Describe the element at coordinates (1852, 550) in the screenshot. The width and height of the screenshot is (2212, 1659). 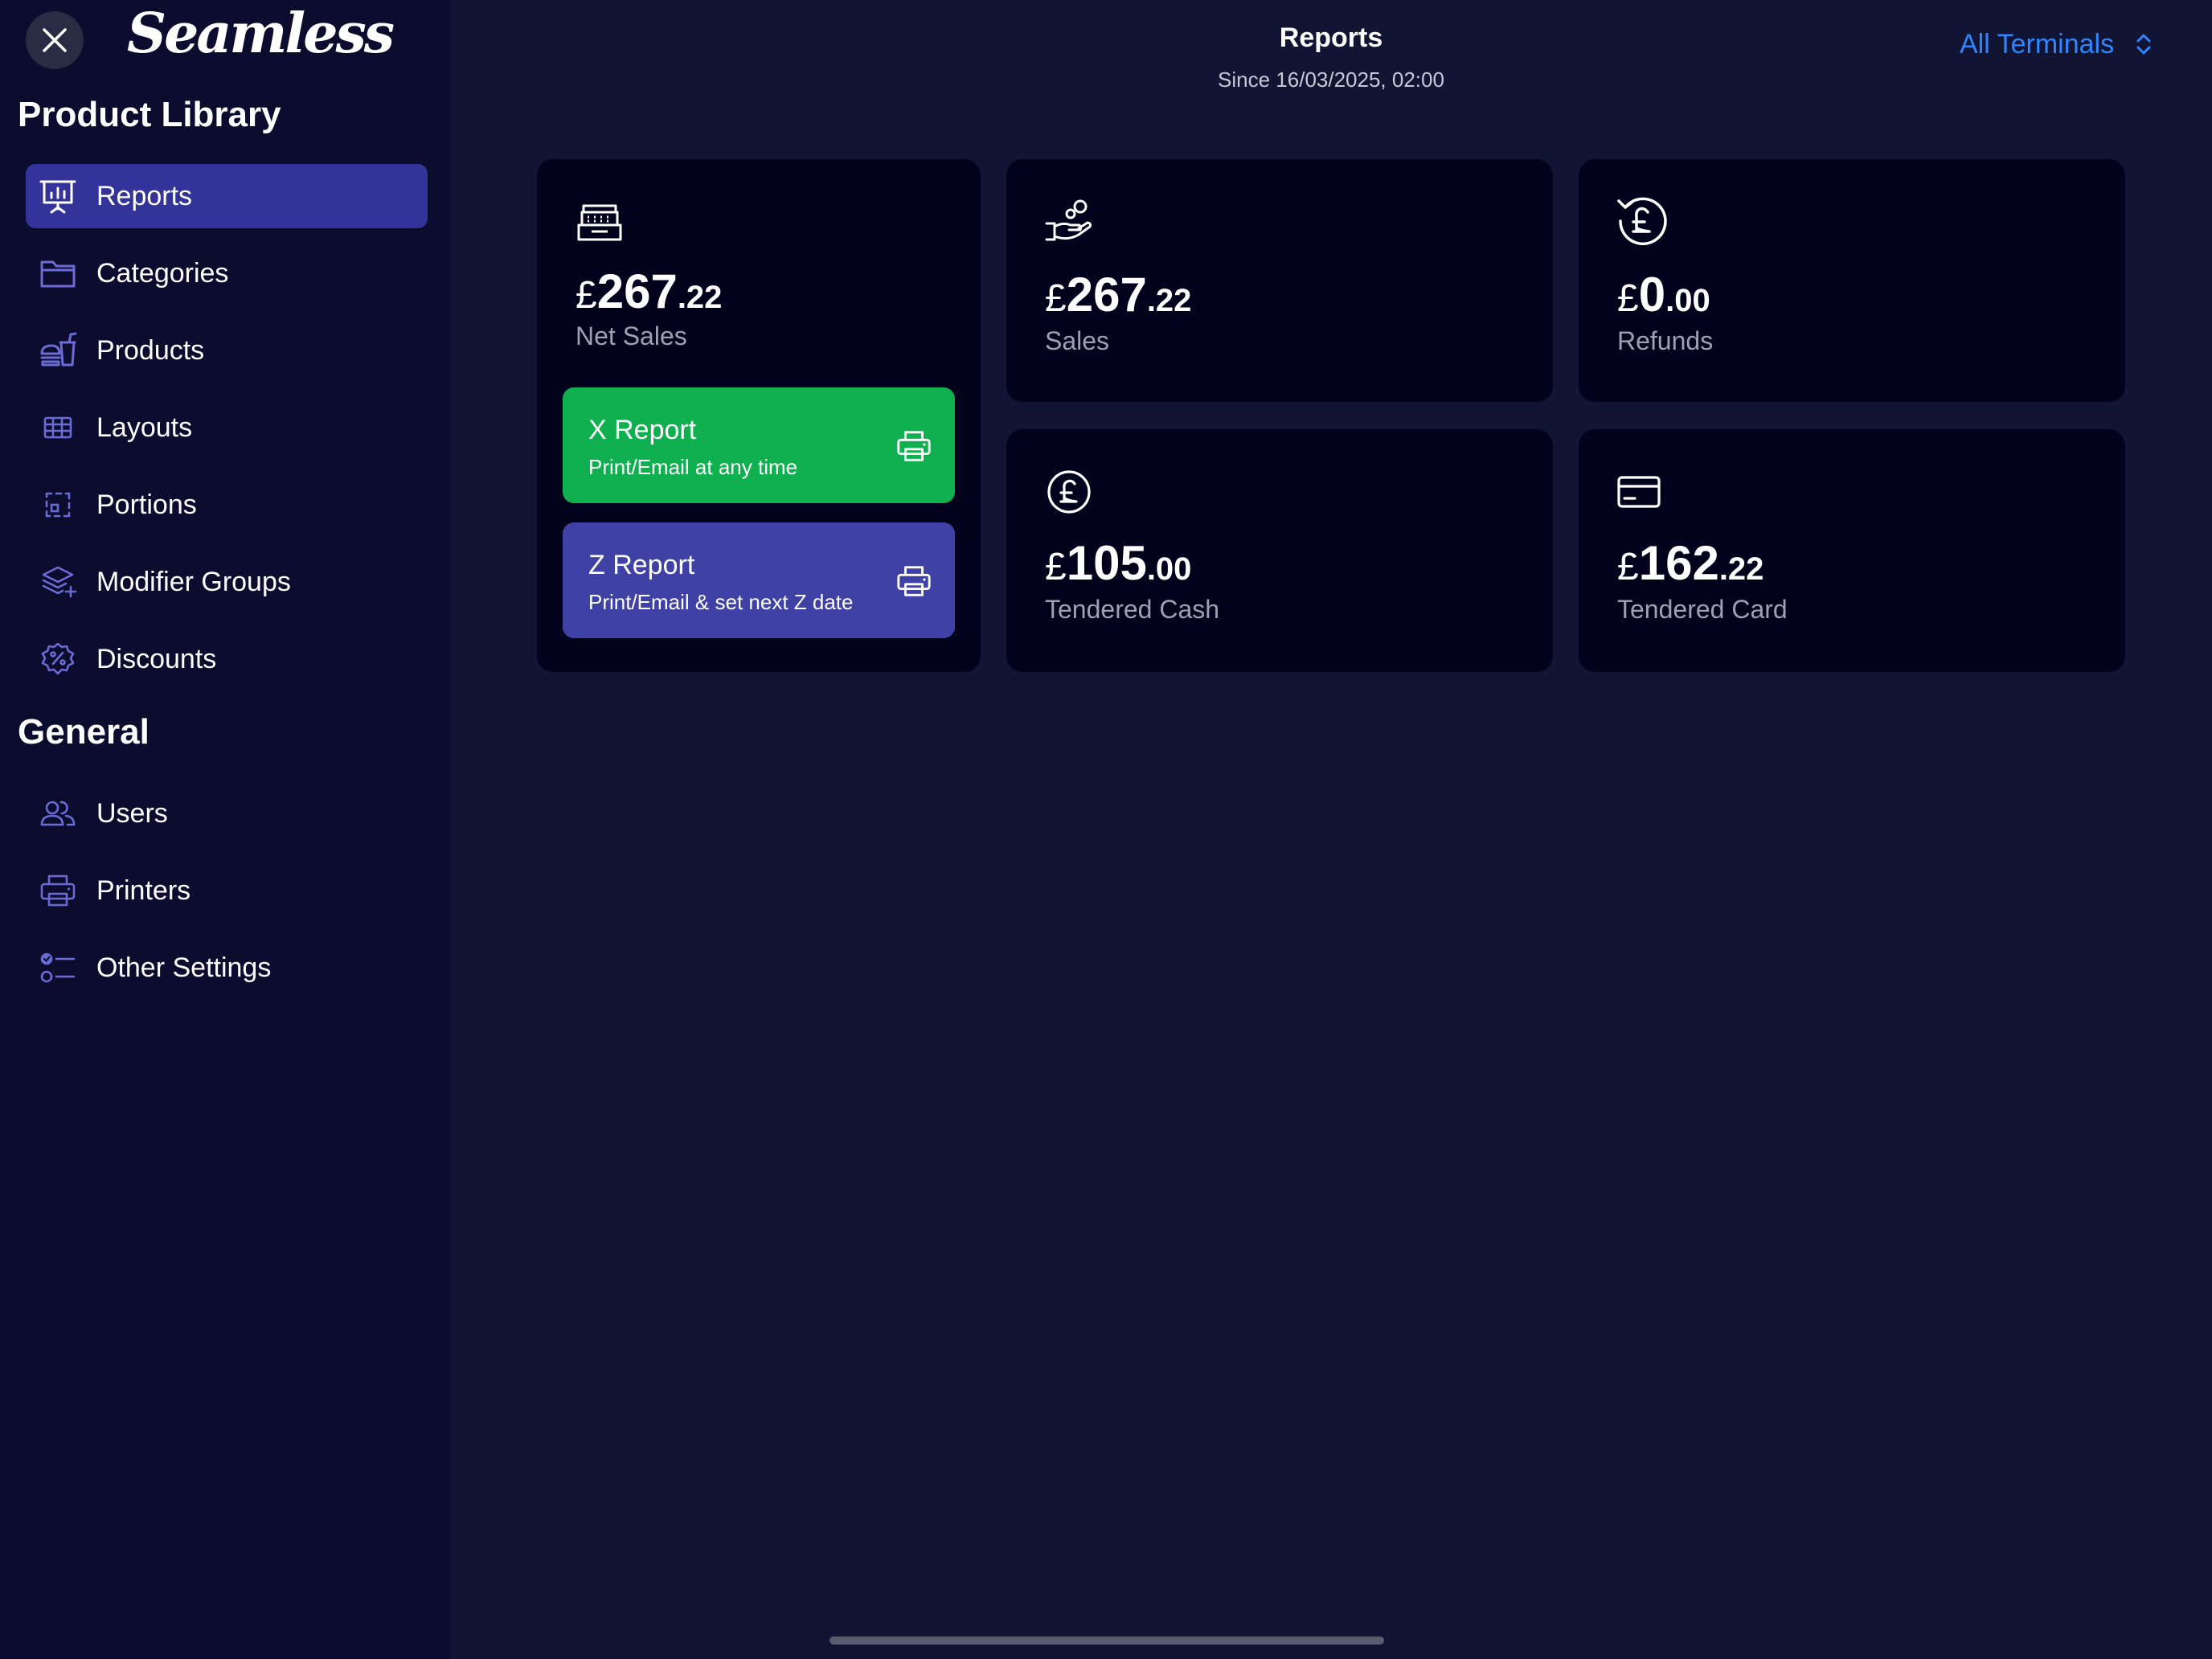
I see `tendered-card-card: £162.22 Tendered Card` at that location.